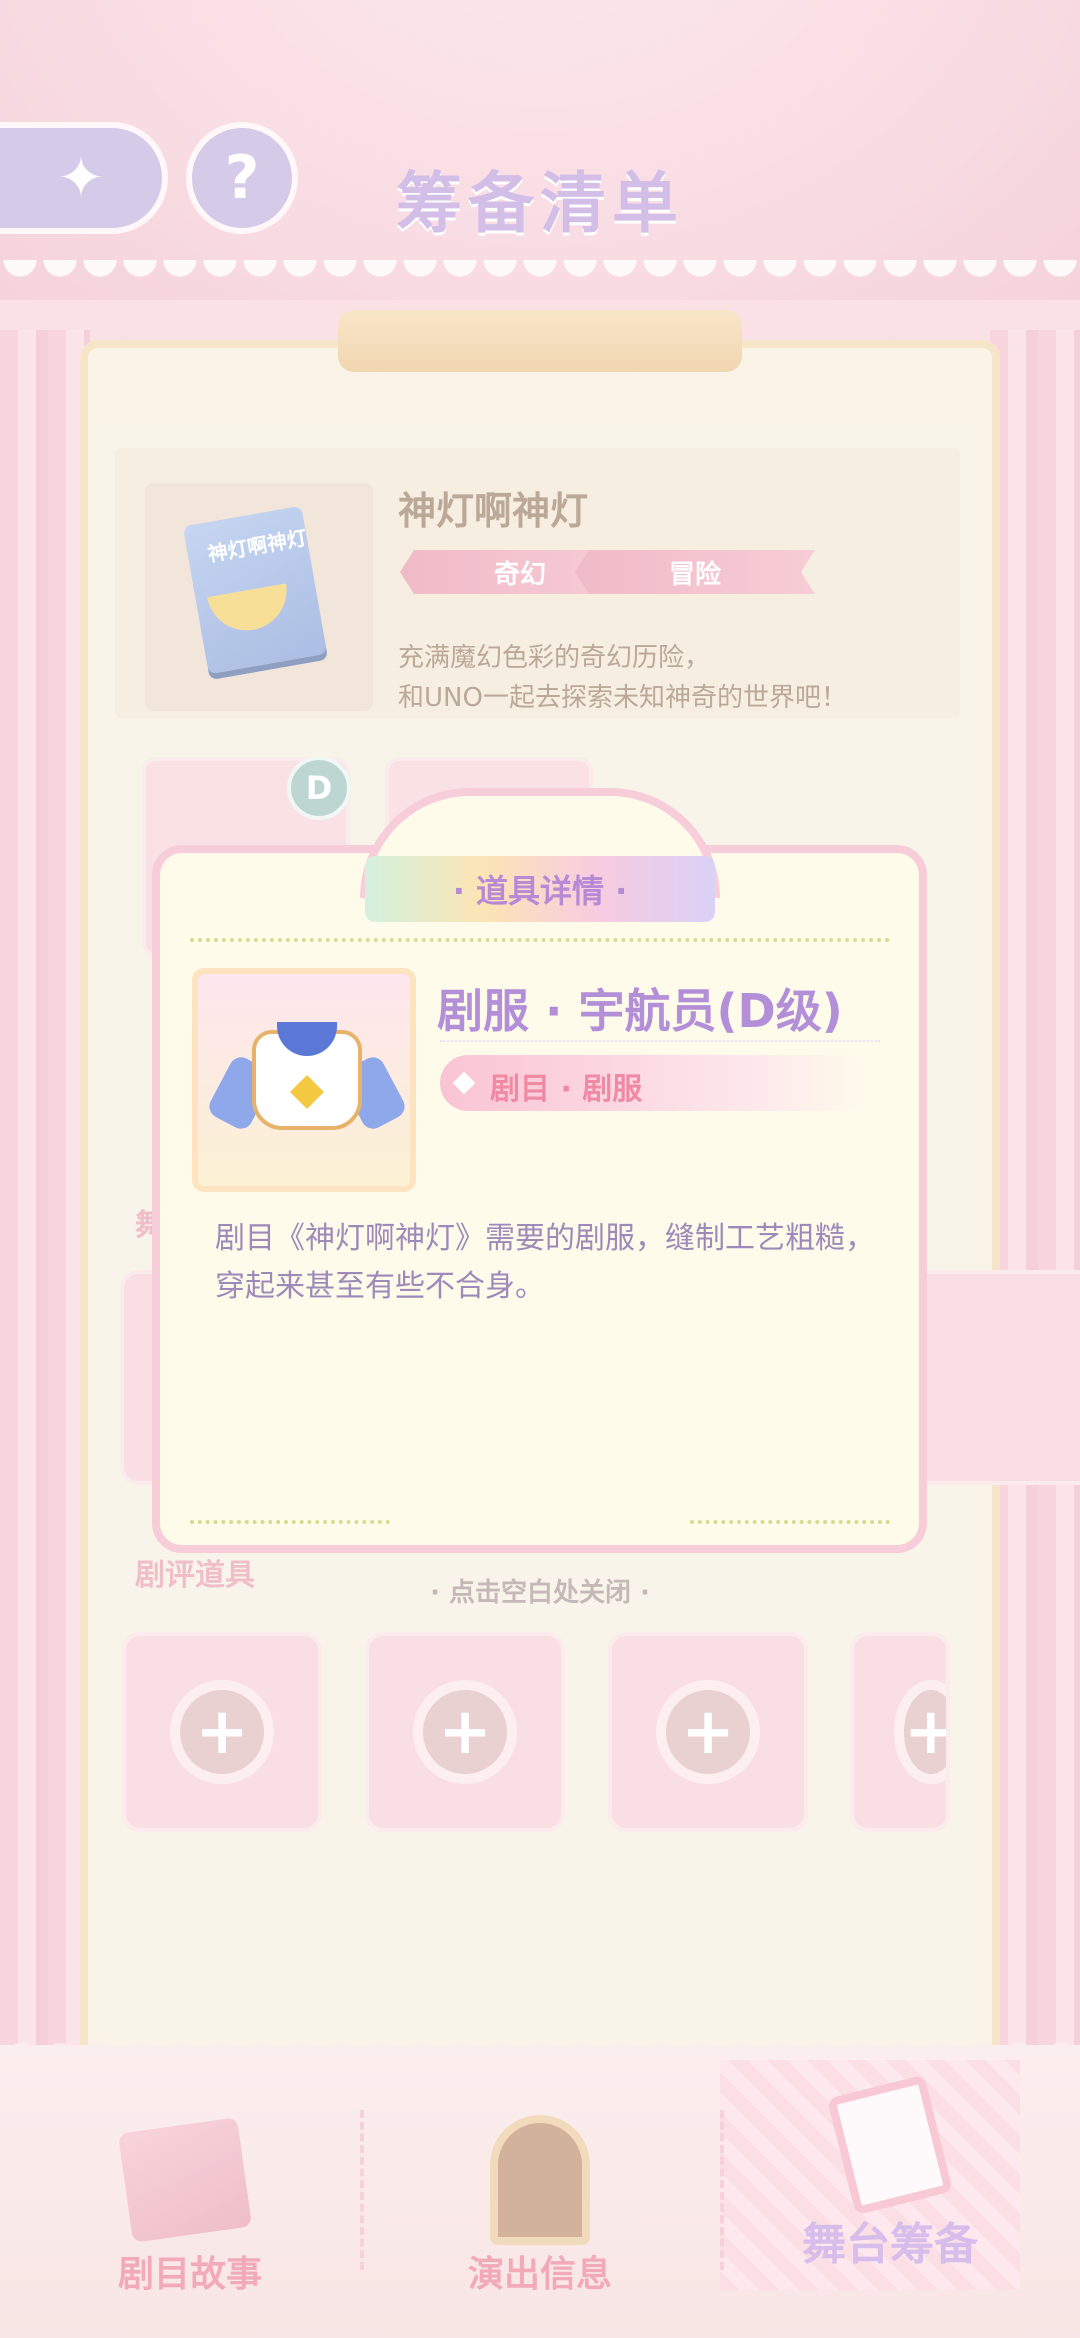  What do you see at coordinates (540, 889) in the screenshot?
I see `modal-title: · 道具详情 ·` at bounding box center [540, 889].